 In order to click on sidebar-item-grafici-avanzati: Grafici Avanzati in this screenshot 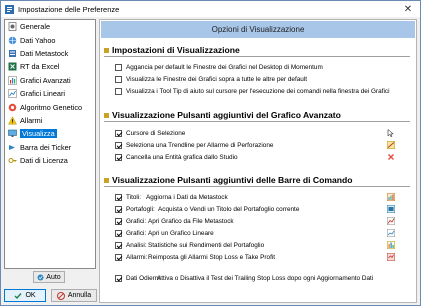, I will do `click(50, 80)`.